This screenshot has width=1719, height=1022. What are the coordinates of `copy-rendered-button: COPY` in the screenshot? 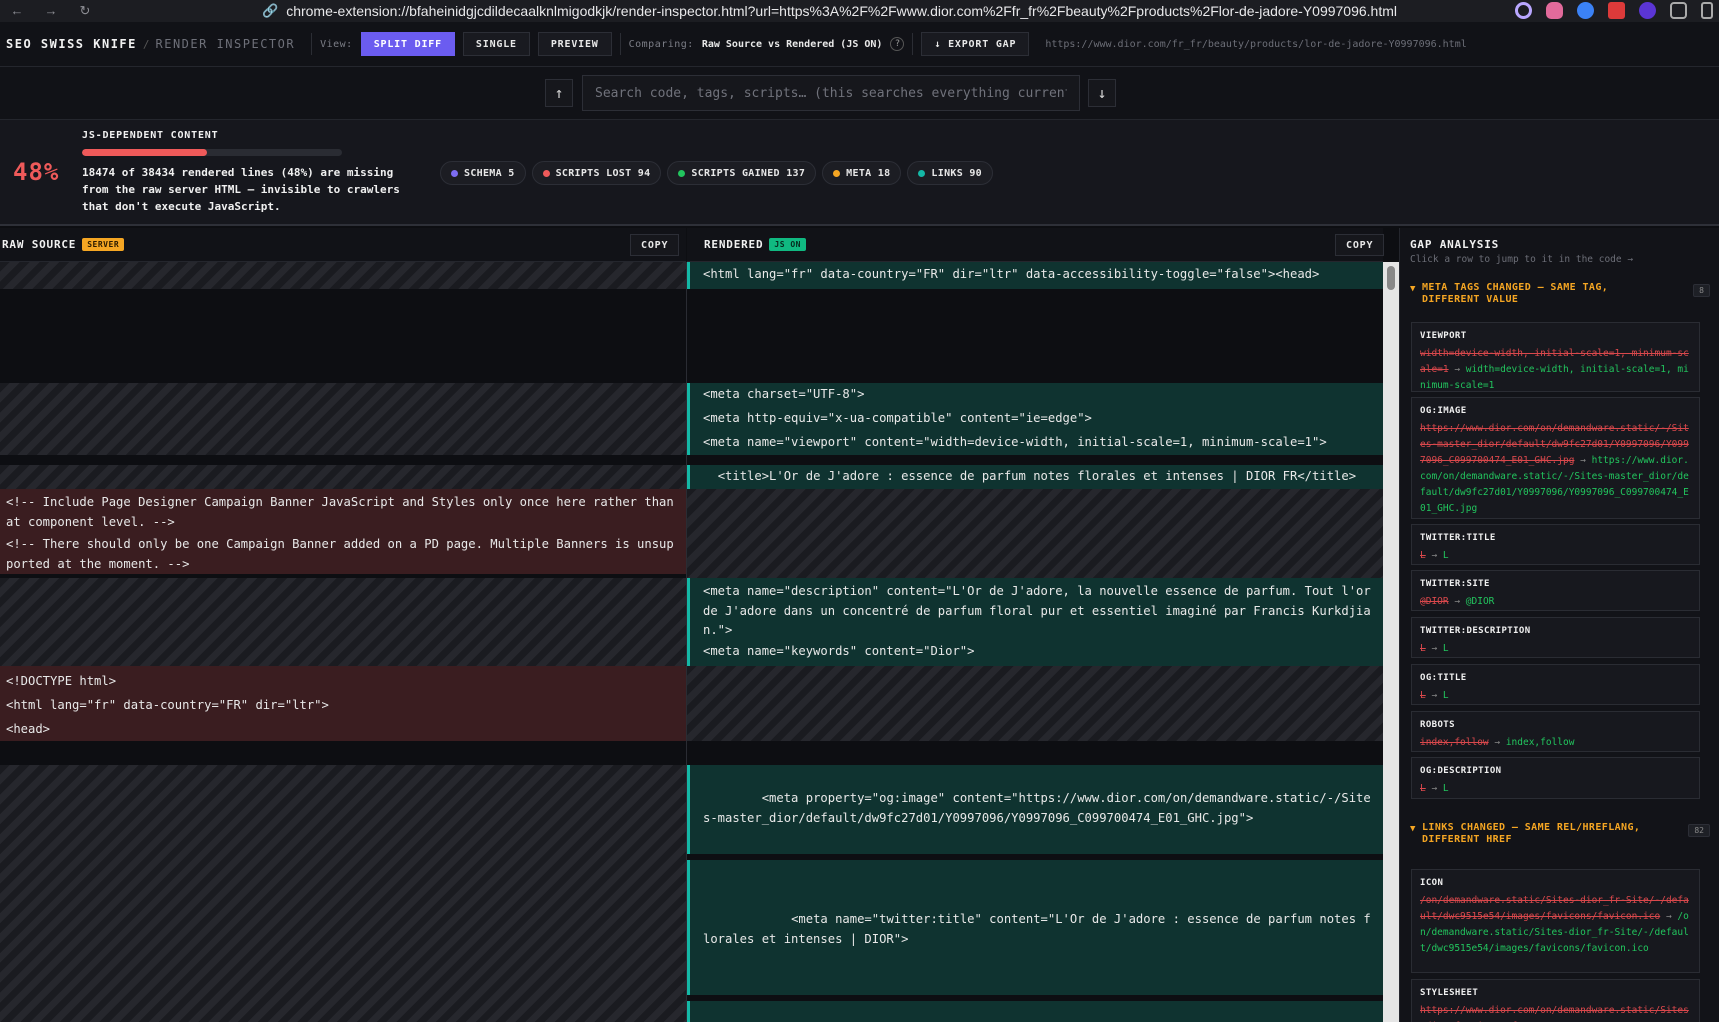 It's located at (1360, 245).